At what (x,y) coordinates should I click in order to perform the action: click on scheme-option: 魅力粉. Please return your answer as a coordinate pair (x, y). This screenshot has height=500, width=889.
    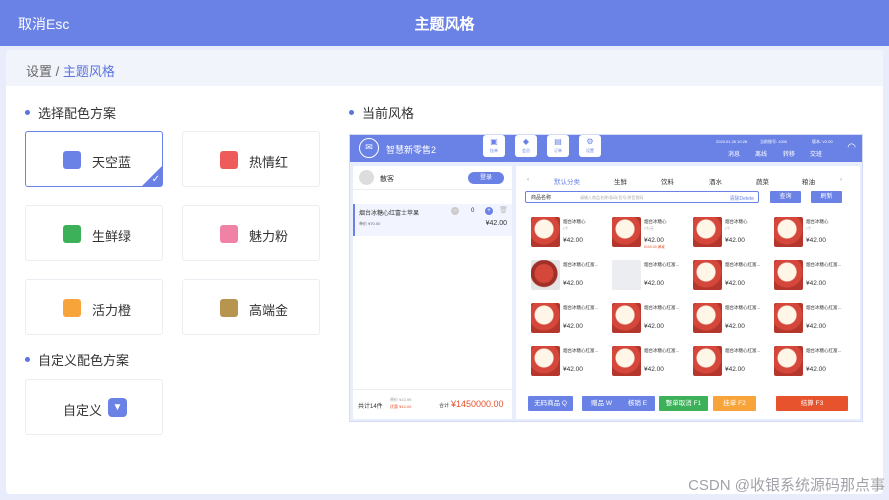
    Looking at the image, I should click on (251, 233).